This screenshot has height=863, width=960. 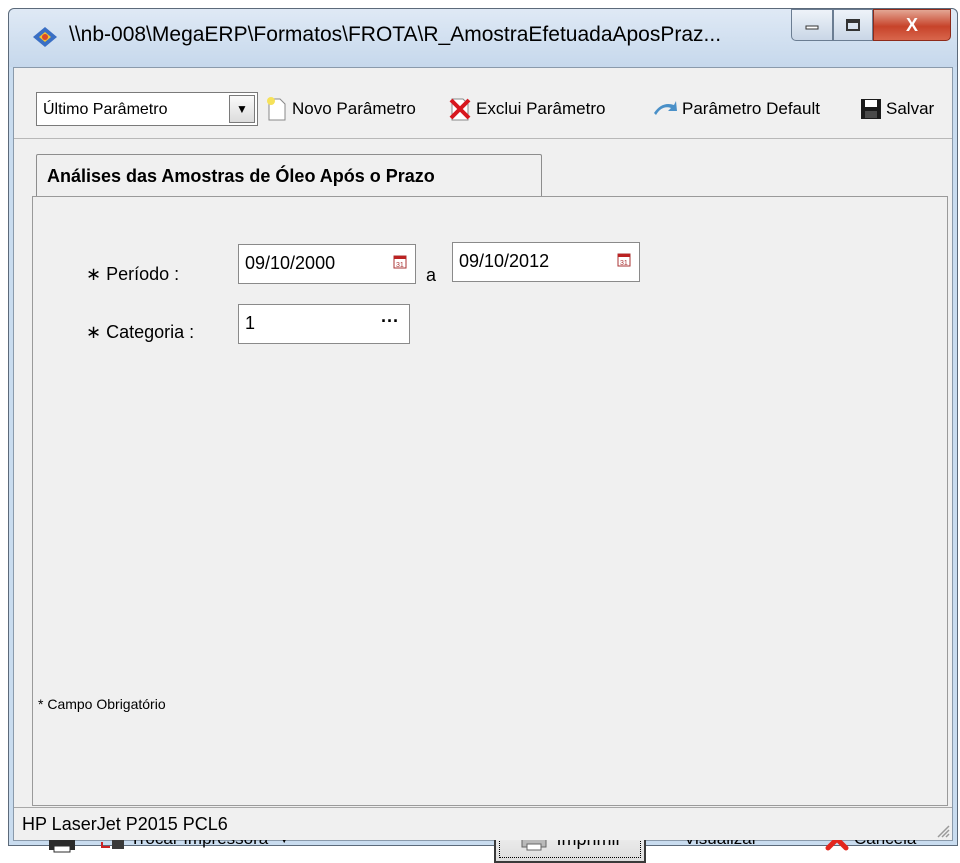 I want to click on status-bar: HP LaserJet P2015 PCL6, so click(x=483, y=823).